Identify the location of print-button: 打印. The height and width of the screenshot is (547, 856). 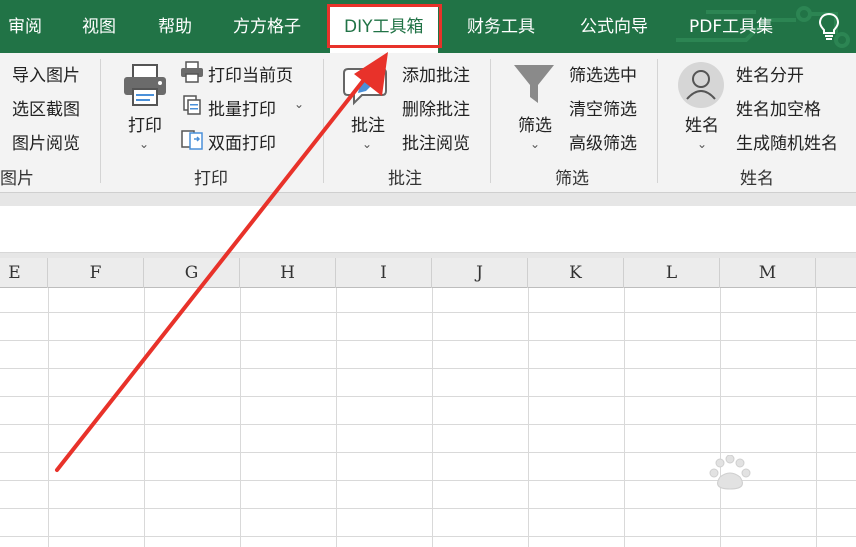
(145, 123).